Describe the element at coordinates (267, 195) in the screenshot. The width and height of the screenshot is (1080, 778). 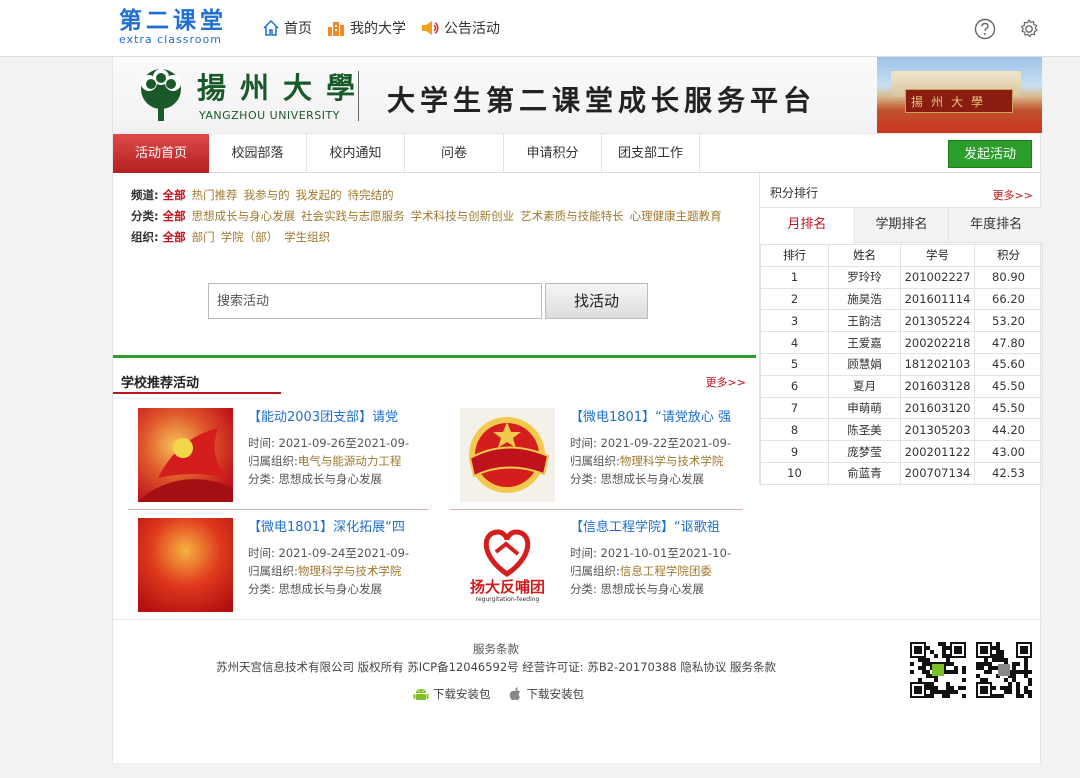
I see `filter-option: 我参与的` at that location.